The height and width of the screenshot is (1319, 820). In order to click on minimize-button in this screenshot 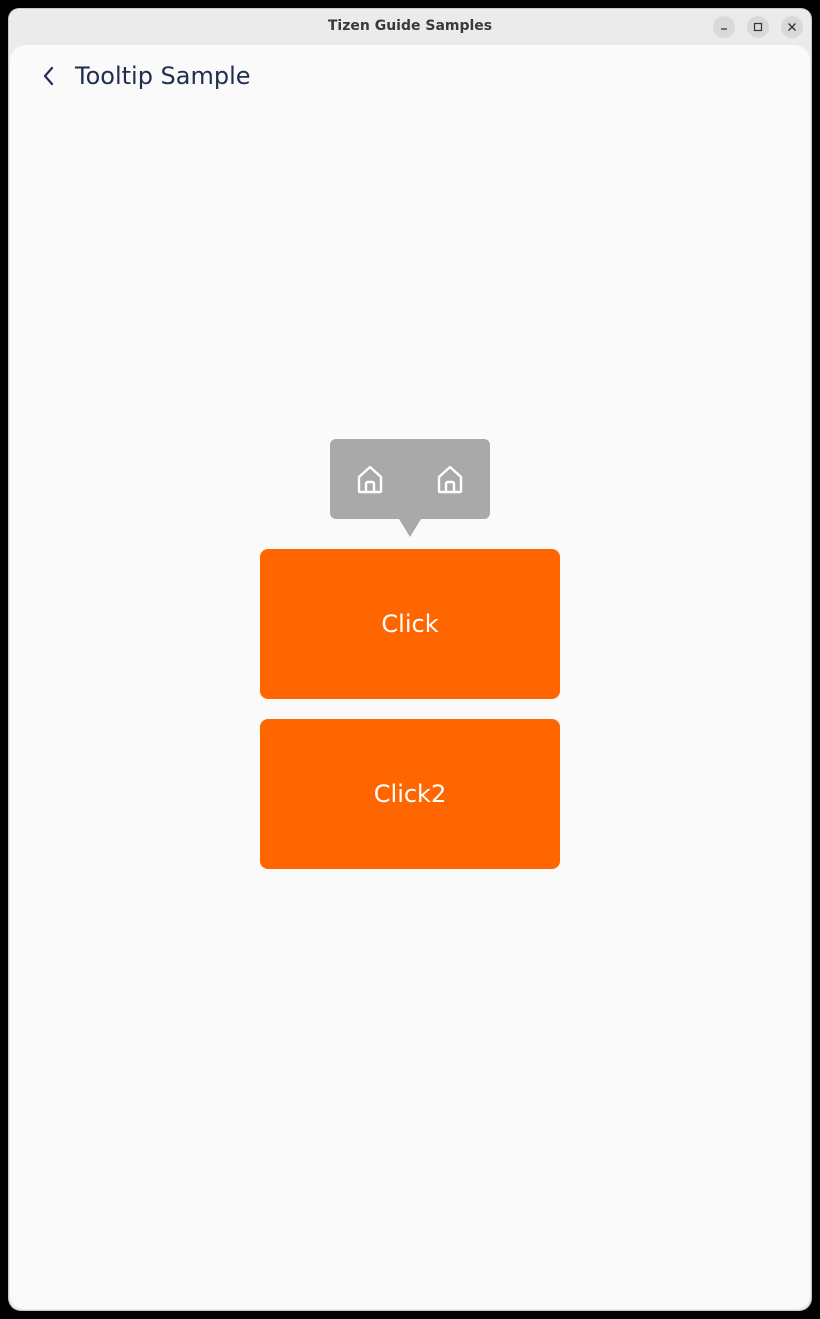, I will do `click(724, 27)`.